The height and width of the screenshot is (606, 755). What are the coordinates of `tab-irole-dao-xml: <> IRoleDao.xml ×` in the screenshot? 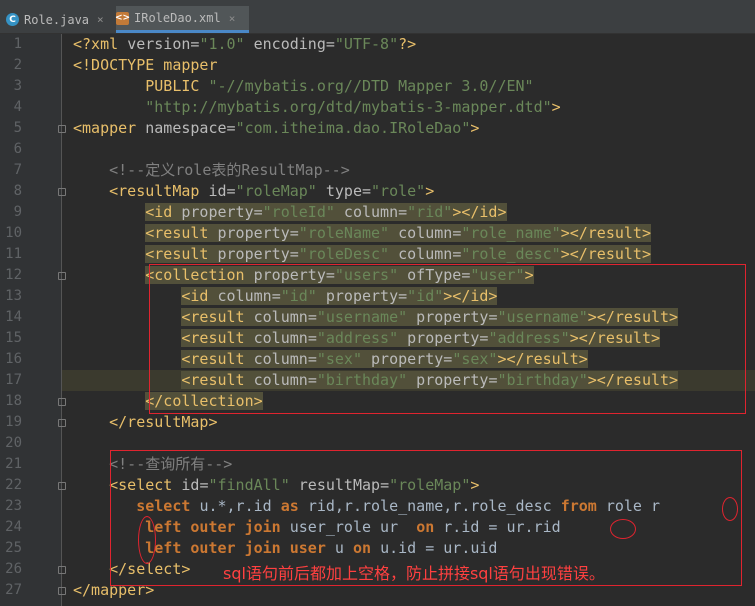 It's located at (182, 19).